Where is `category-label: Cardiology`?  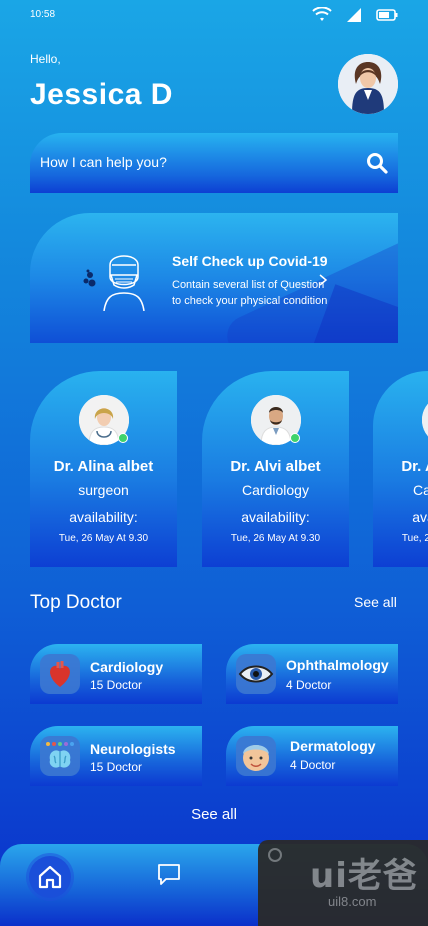 category-label: Cardiology is located at coordinates (127, 667).